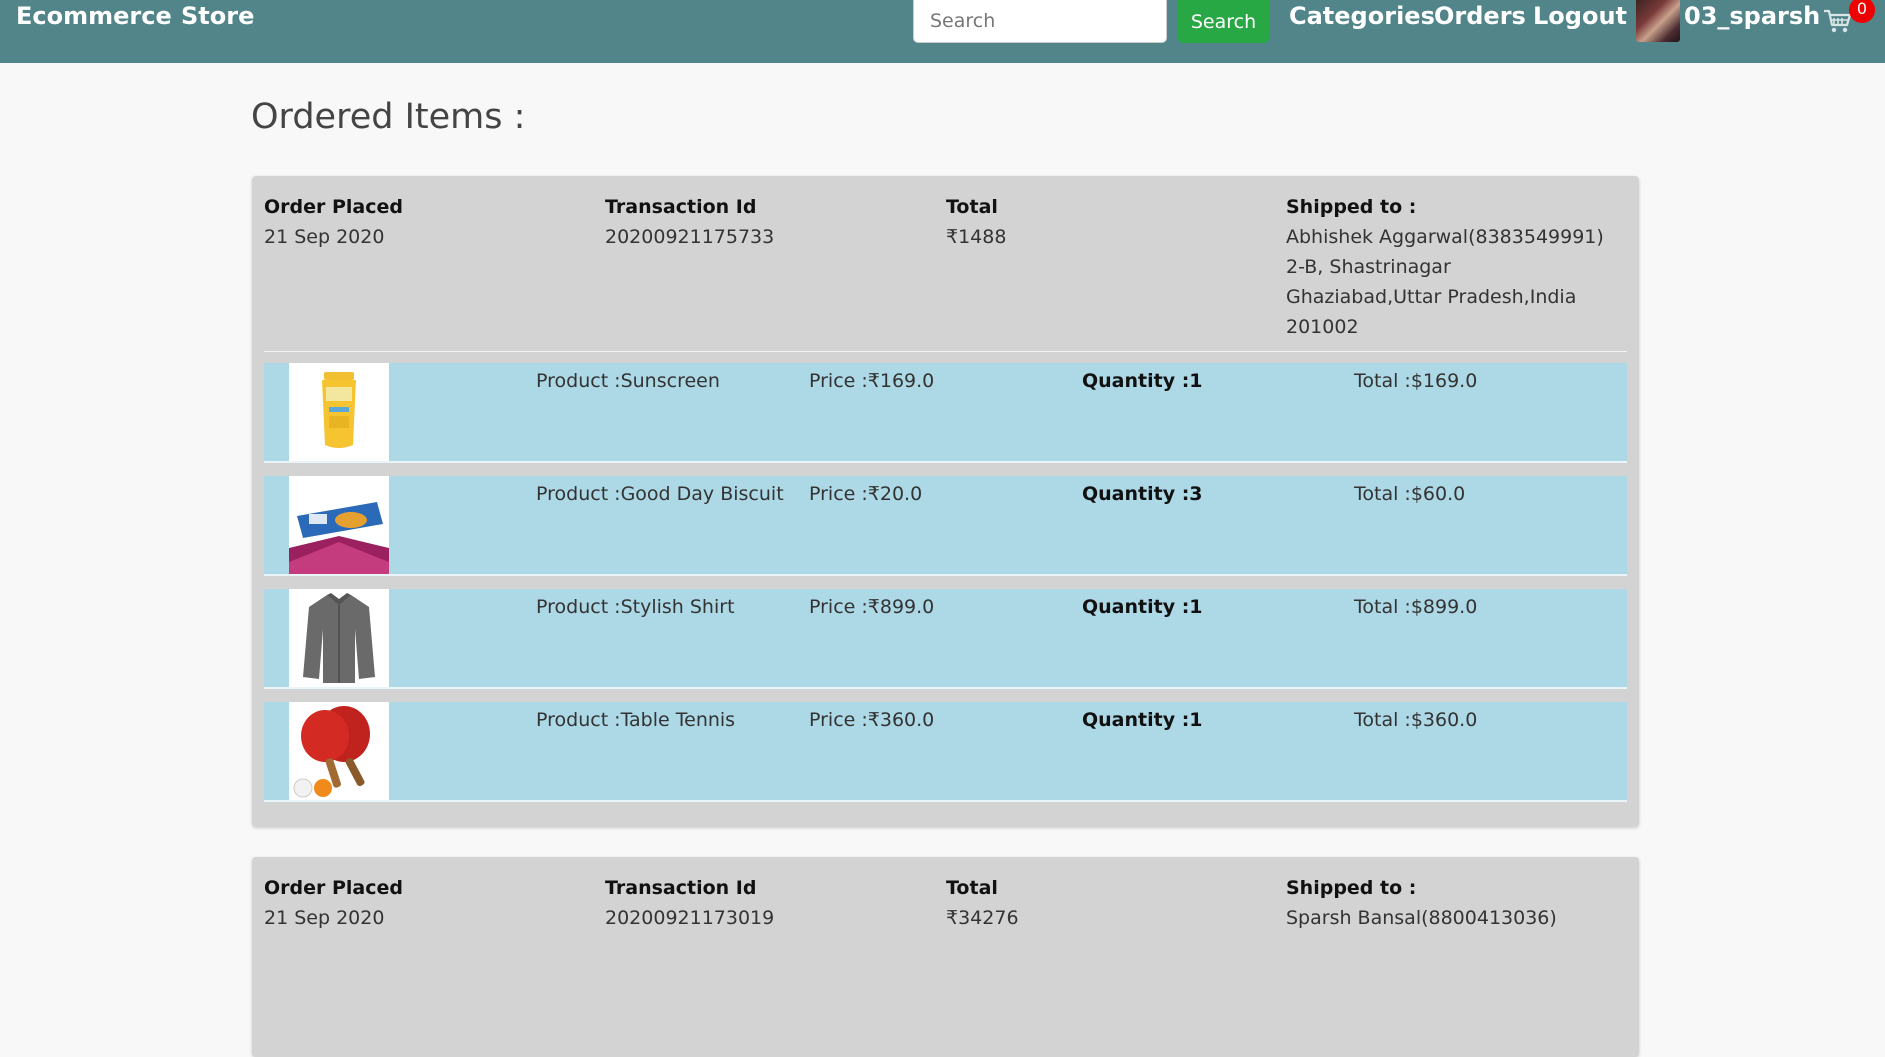 Image resolution: width=1885 pixels, height=1057 pixels. What do you see at coordinates (976, 222) in the screenshot?
I see `order-total: Total ₹1488` at bounding box center [976, 222].